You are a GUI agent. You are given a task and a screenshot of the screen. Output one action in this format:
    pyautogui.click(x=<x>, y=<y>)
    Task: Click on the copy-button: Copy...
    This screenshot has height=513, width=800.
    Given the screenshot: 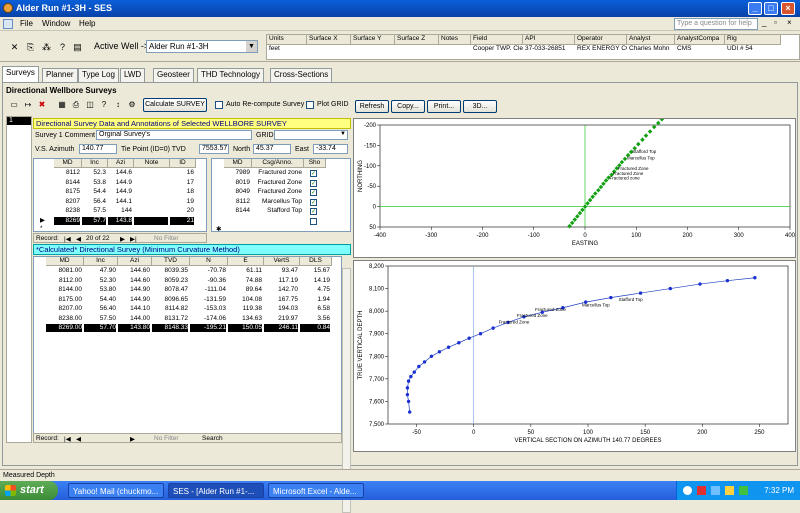 What is the action you would take?
    pyautogui.click(x=408, y=106)
    